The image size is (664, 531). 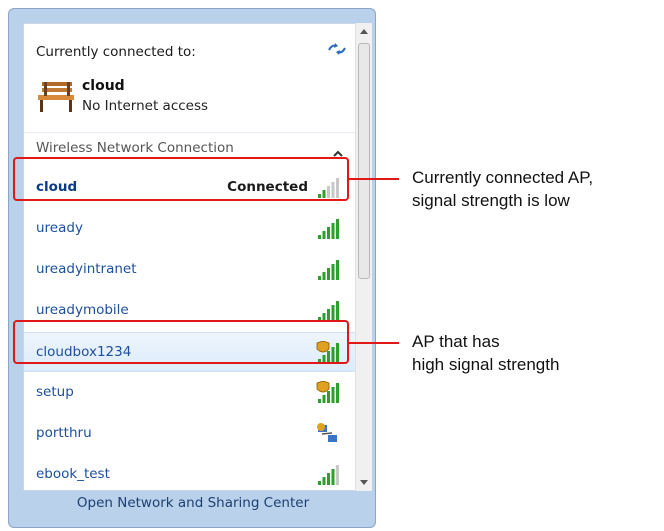 What do you see at coordinates (456, 341) in the screenshot?
I see `annotation-line: AP that has` at bounding box center [456, 341].